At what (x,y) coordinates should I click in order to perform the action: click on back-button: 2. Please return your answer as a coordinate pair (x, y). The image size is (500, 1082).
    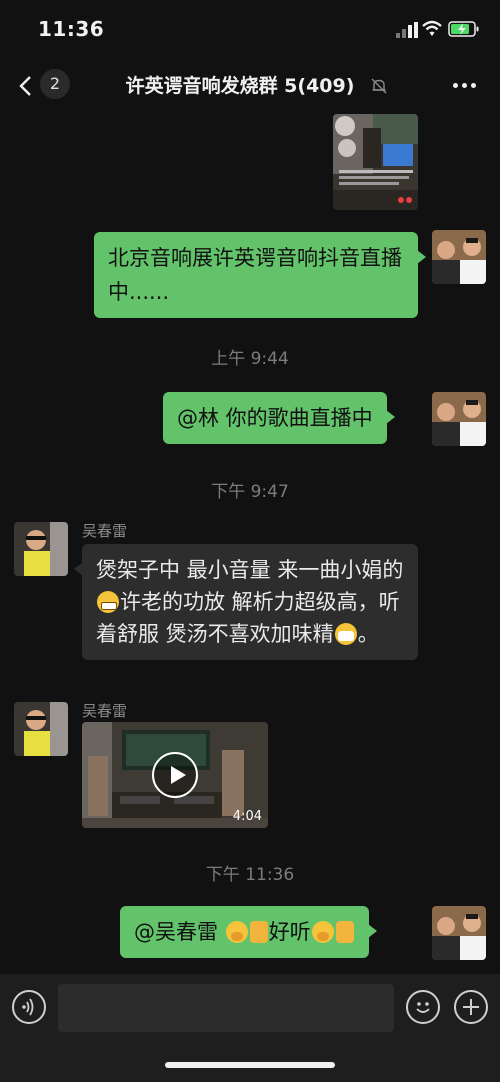
    Looking at the image, I should click on (42, 85).